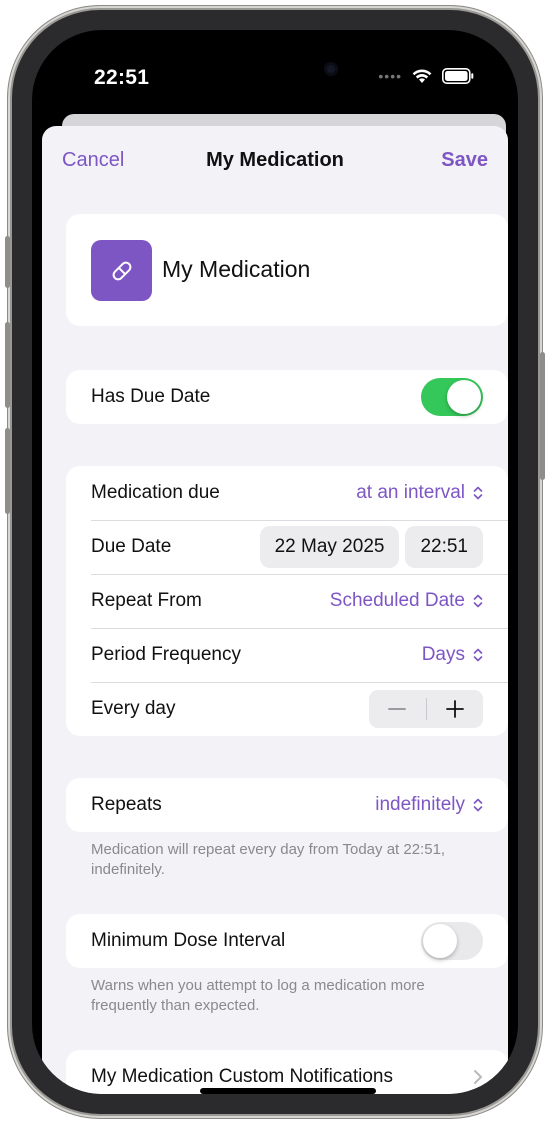  I want to click on battery-icon, so click(458, 76).